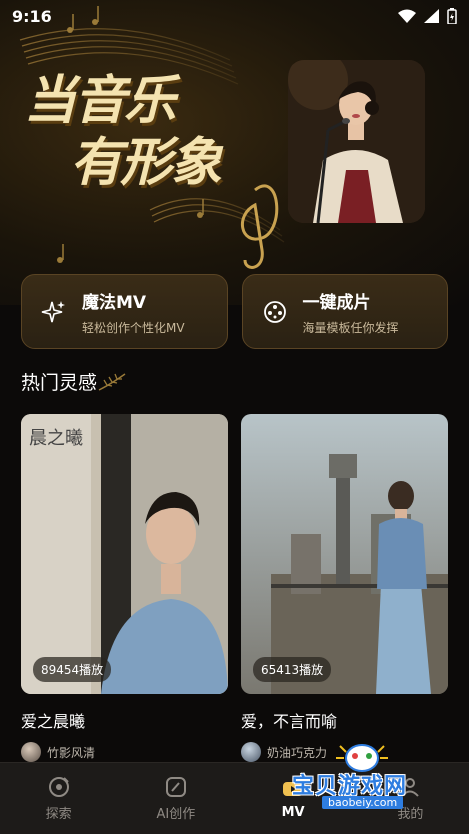 This screenshot has width=469, height=834. I want to click on watermark-logo: 宝贝游戏网 baobeiy.com, so click(361, 775).